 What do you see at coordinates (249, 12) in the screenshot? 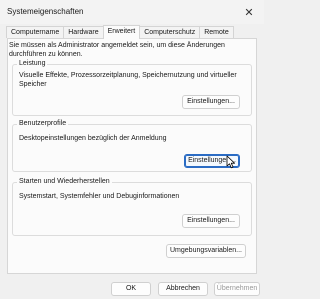
I see `close-icon: ✕` at bounding box center [249, 12].